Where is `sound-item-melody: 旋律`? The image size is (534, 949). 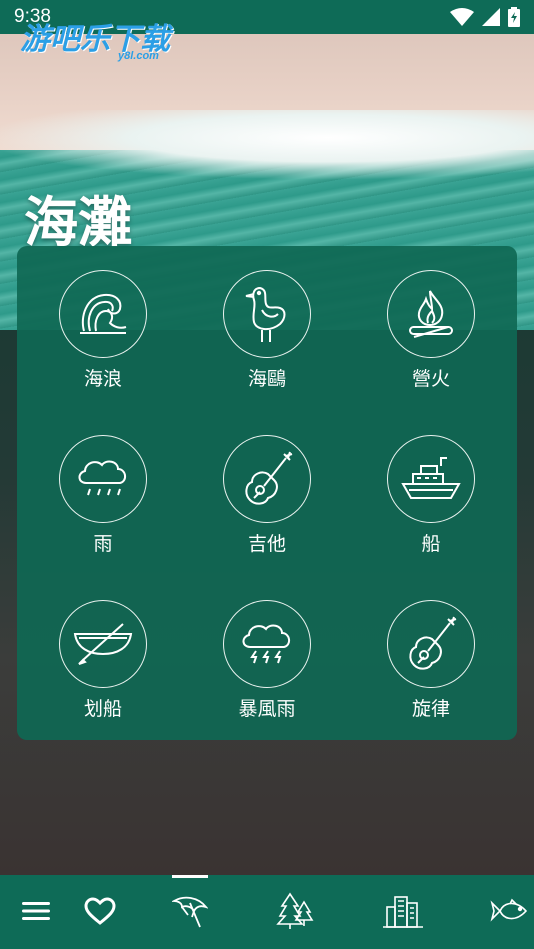
sound-item-melody: 旋律 is located at coordinates (431, 660).